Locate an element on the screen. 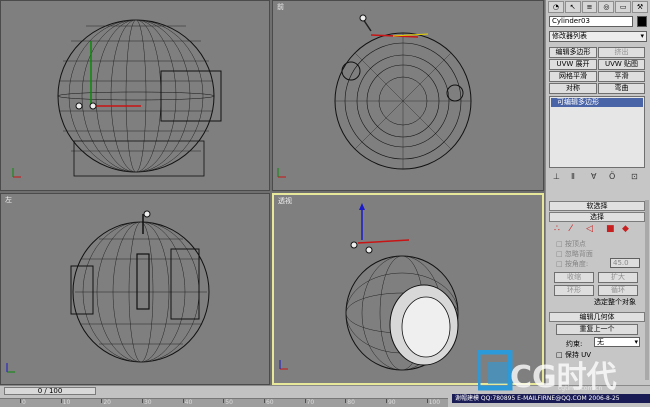 This screenshot has height=407, width=650. ruler-tick-label: 30 is located at coordinates (147, 402).